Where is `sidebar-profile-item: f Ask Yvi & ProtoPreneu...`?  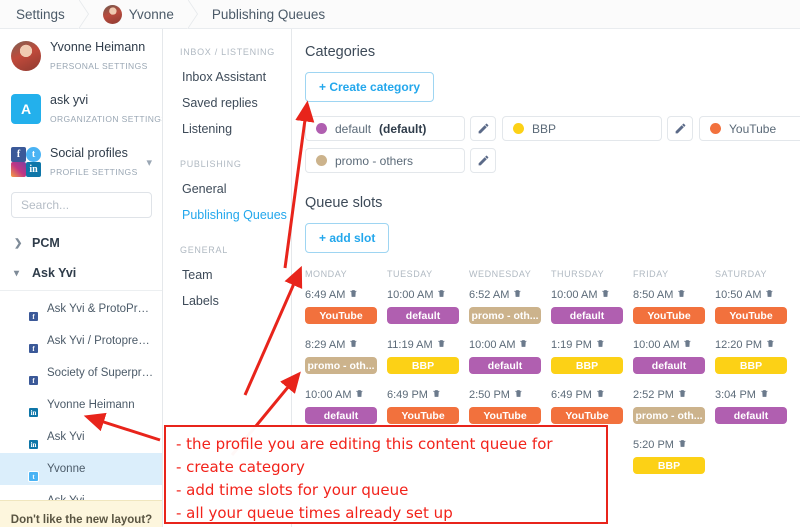 sidebar-profile-item: f Ask Yvi & ProtoPreneu... is located at coordinates (81, 309).